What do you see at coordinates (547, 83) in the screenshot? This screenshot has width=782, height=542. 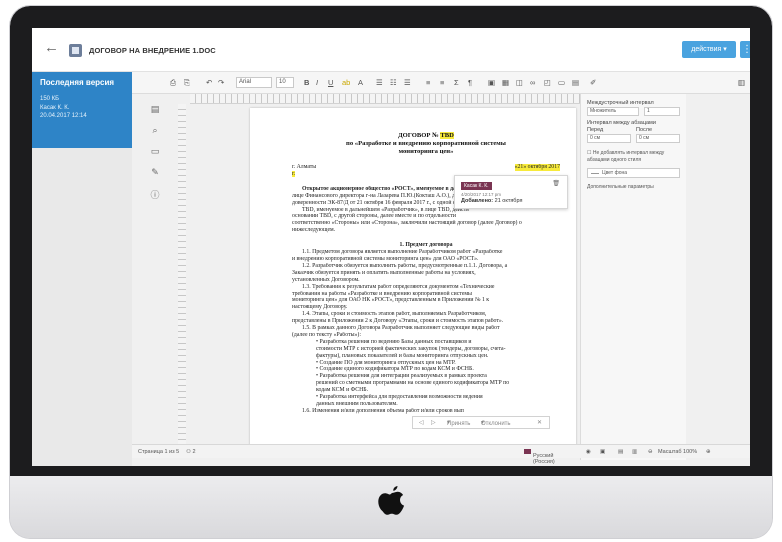 I see `shape-icon: ◰` at bounding box center [547, 83].